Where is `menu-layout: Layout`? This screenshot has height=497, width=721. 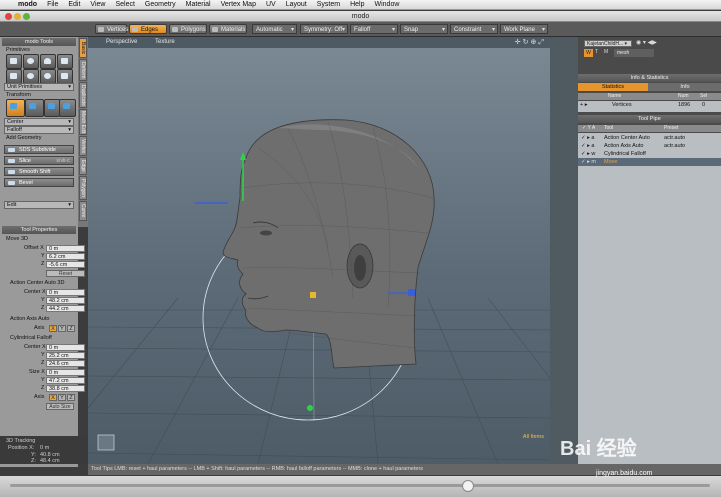
menu-layout: Layout is located at coordinates (296, 4).